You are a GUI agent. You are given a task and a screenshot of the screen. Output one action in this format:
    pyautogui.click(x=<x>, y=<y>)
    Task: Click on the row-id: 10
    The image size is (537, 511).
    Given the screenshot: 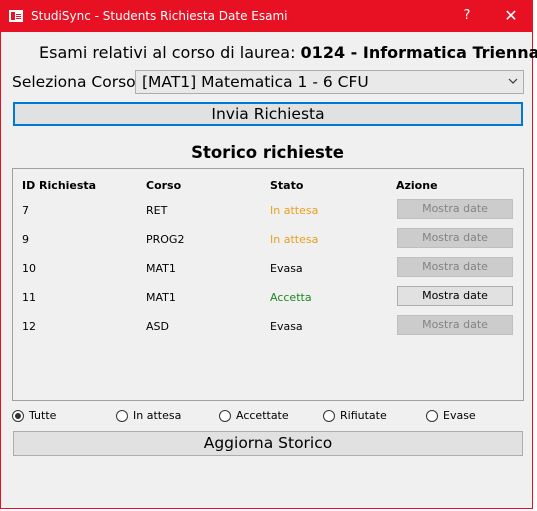 What is the action you would take?
    pyautogui.click(x=29, y=268)
    